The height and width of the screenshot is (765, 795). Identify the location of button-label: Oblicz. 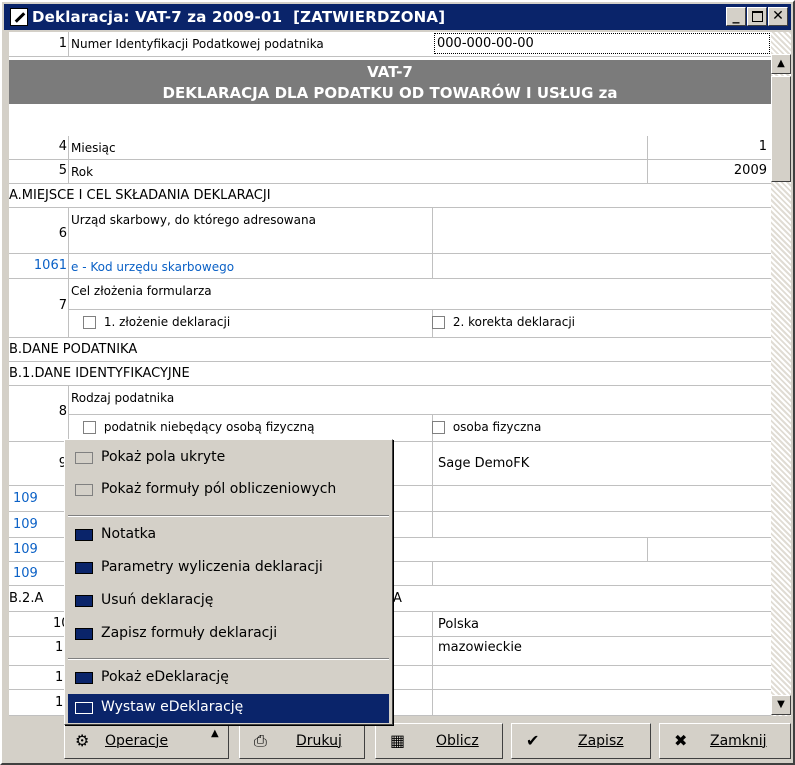
(457, 741).